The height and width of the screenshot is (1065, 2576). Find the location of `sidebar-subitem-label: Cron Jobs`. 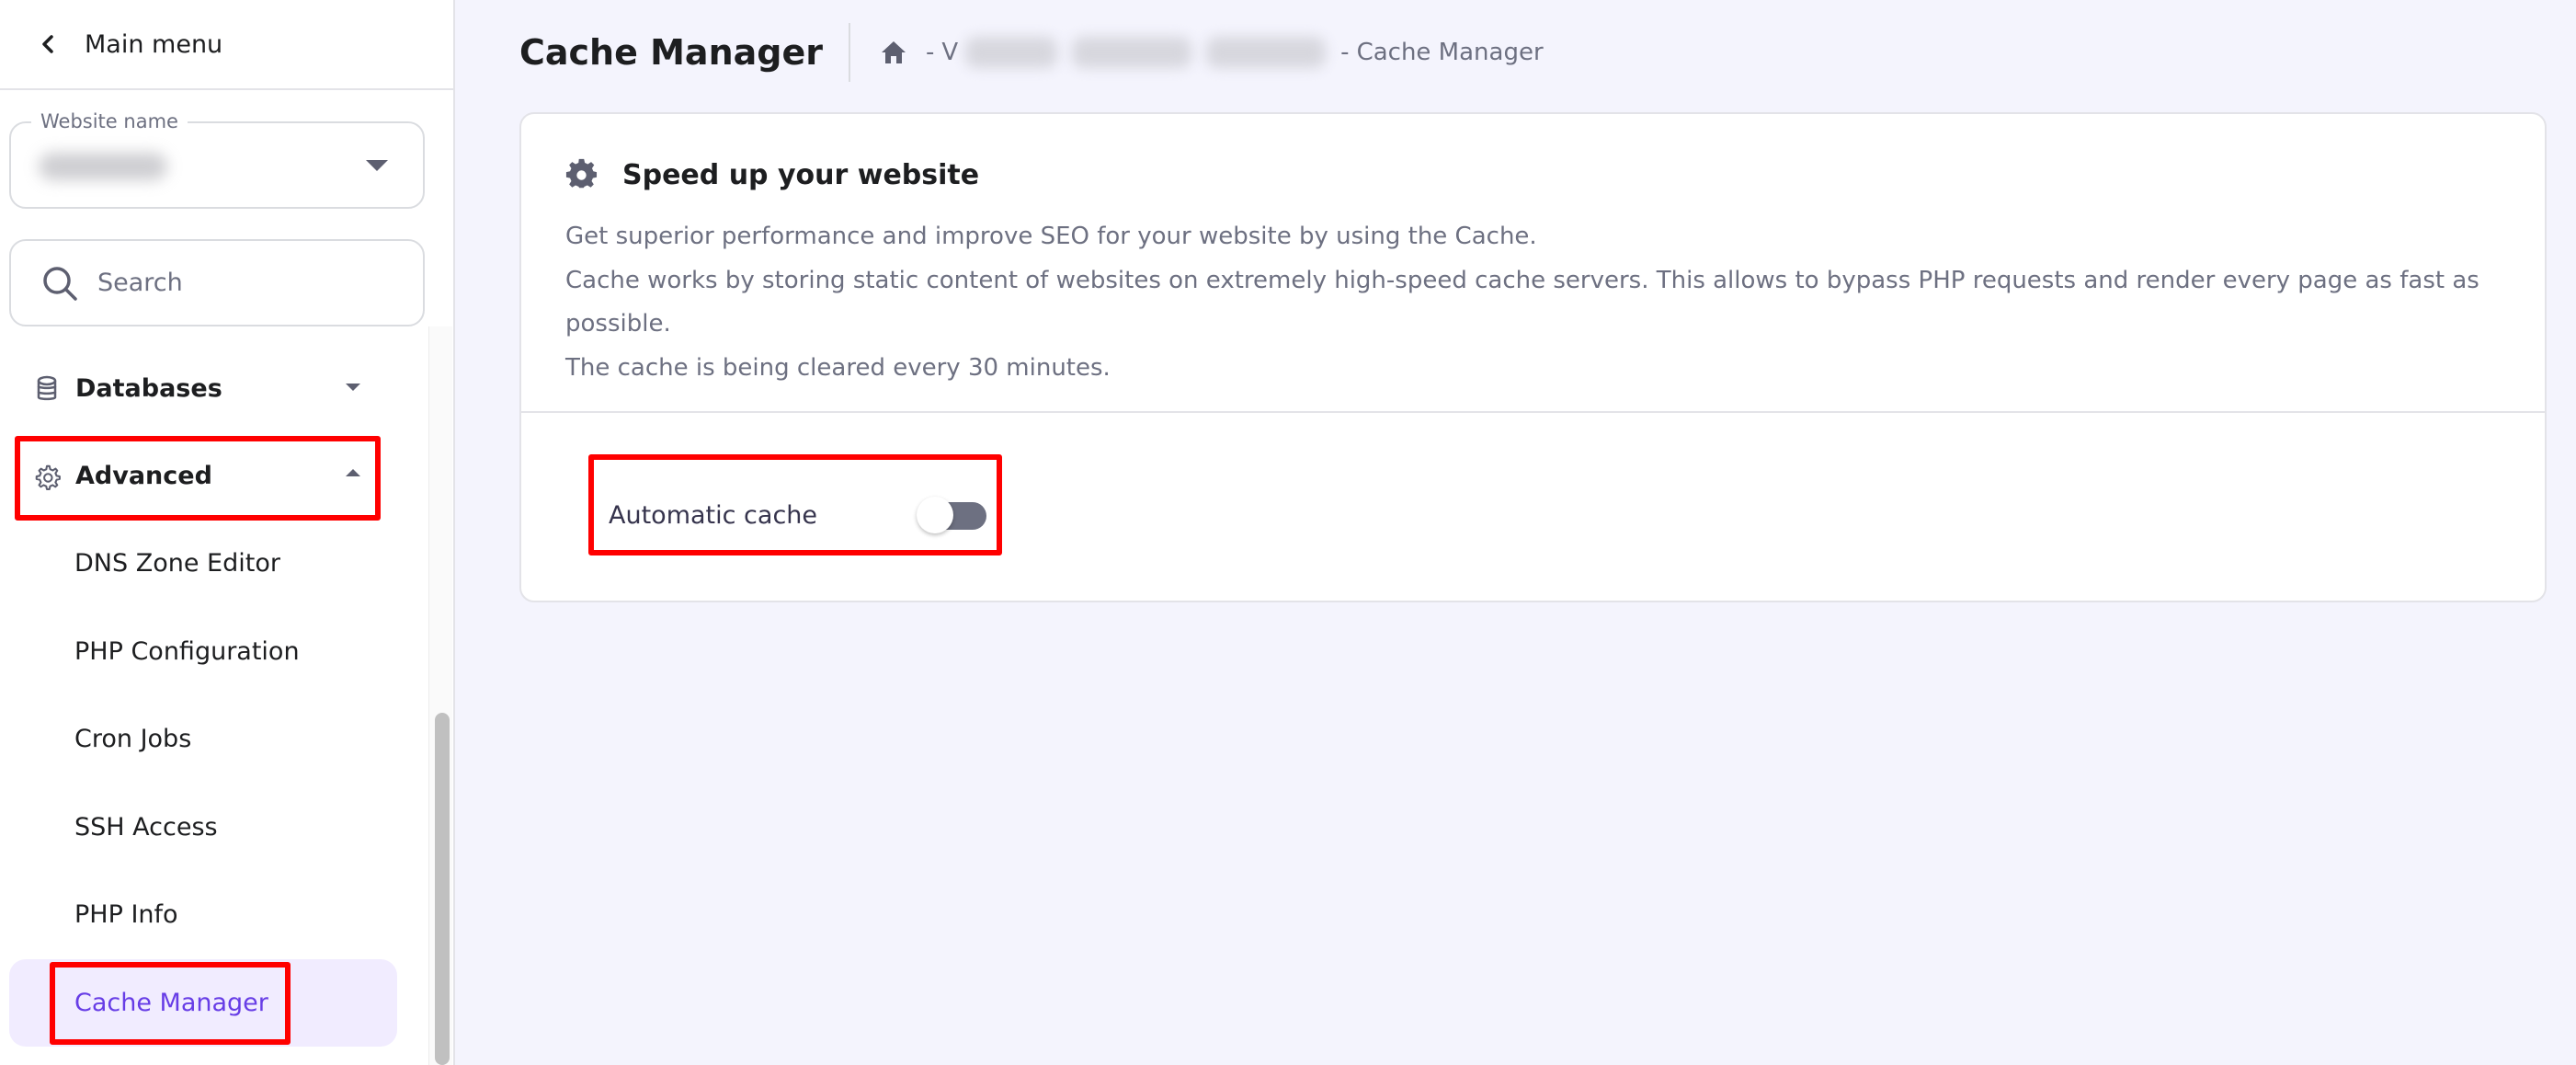

sidebar-subitem-label: Cron Jobs is located at coordinates (133, 740).